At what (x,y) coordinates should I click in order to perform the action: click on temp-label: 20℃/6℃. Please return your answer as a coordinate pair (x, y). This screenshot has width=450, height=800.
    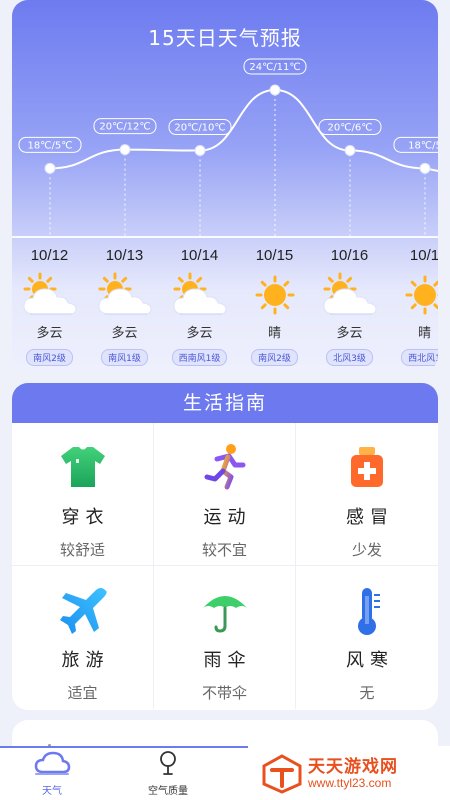
    Looking at the image, I should click on (350, 127).